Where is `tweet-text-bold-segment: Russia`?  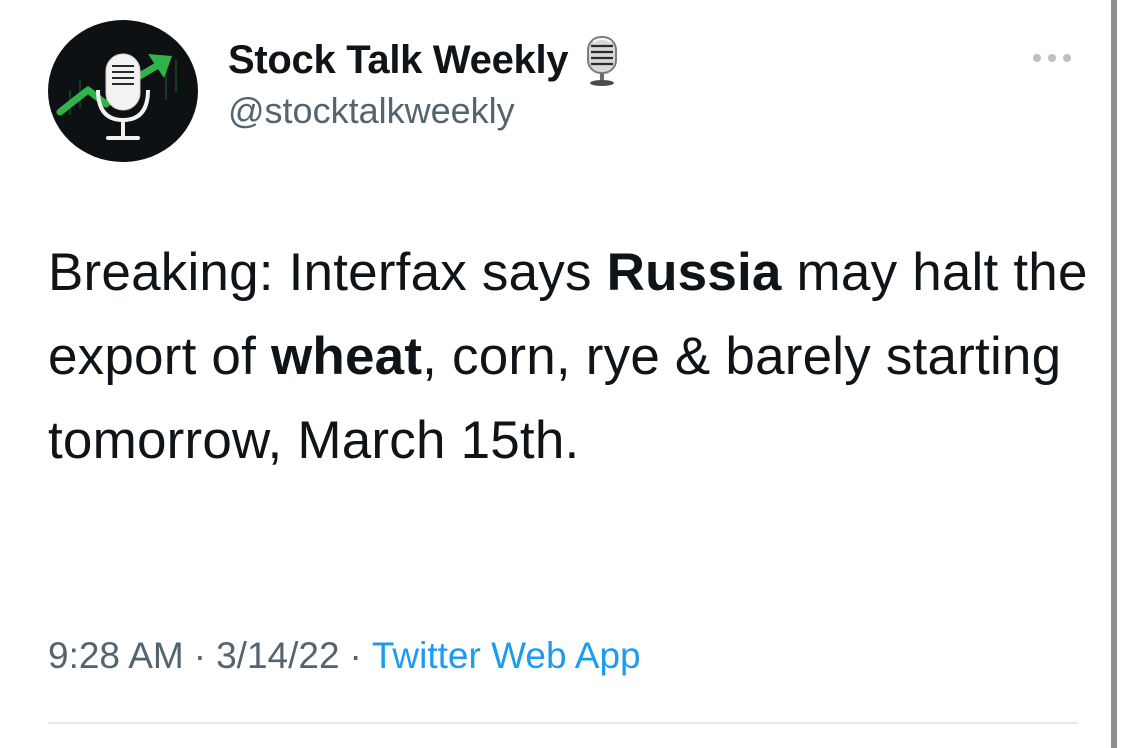 tweet-text-bold-segment: Russia is located at coordinates (694, 272).